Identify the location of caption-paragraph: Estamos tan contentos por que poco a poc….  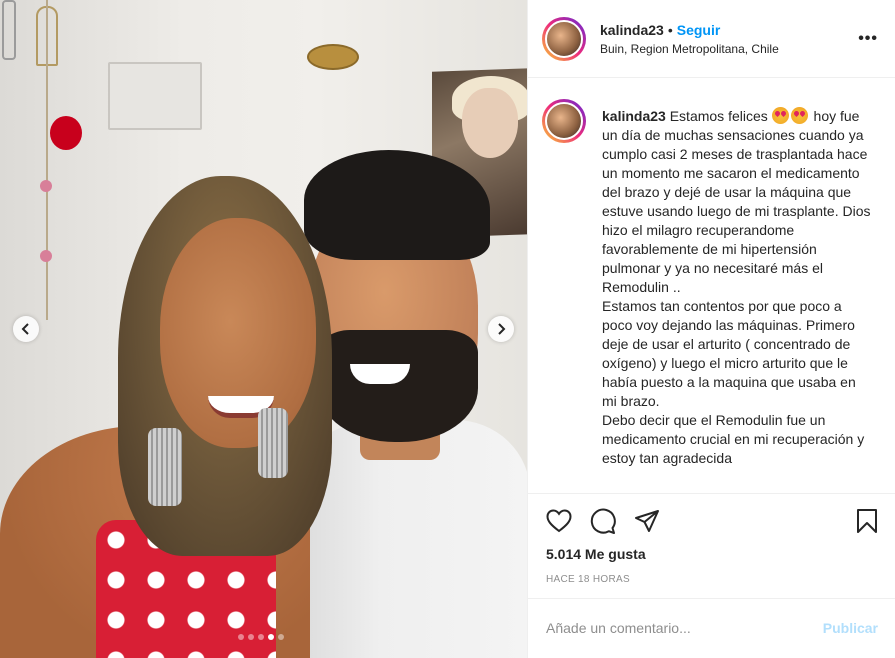
(729, 353).